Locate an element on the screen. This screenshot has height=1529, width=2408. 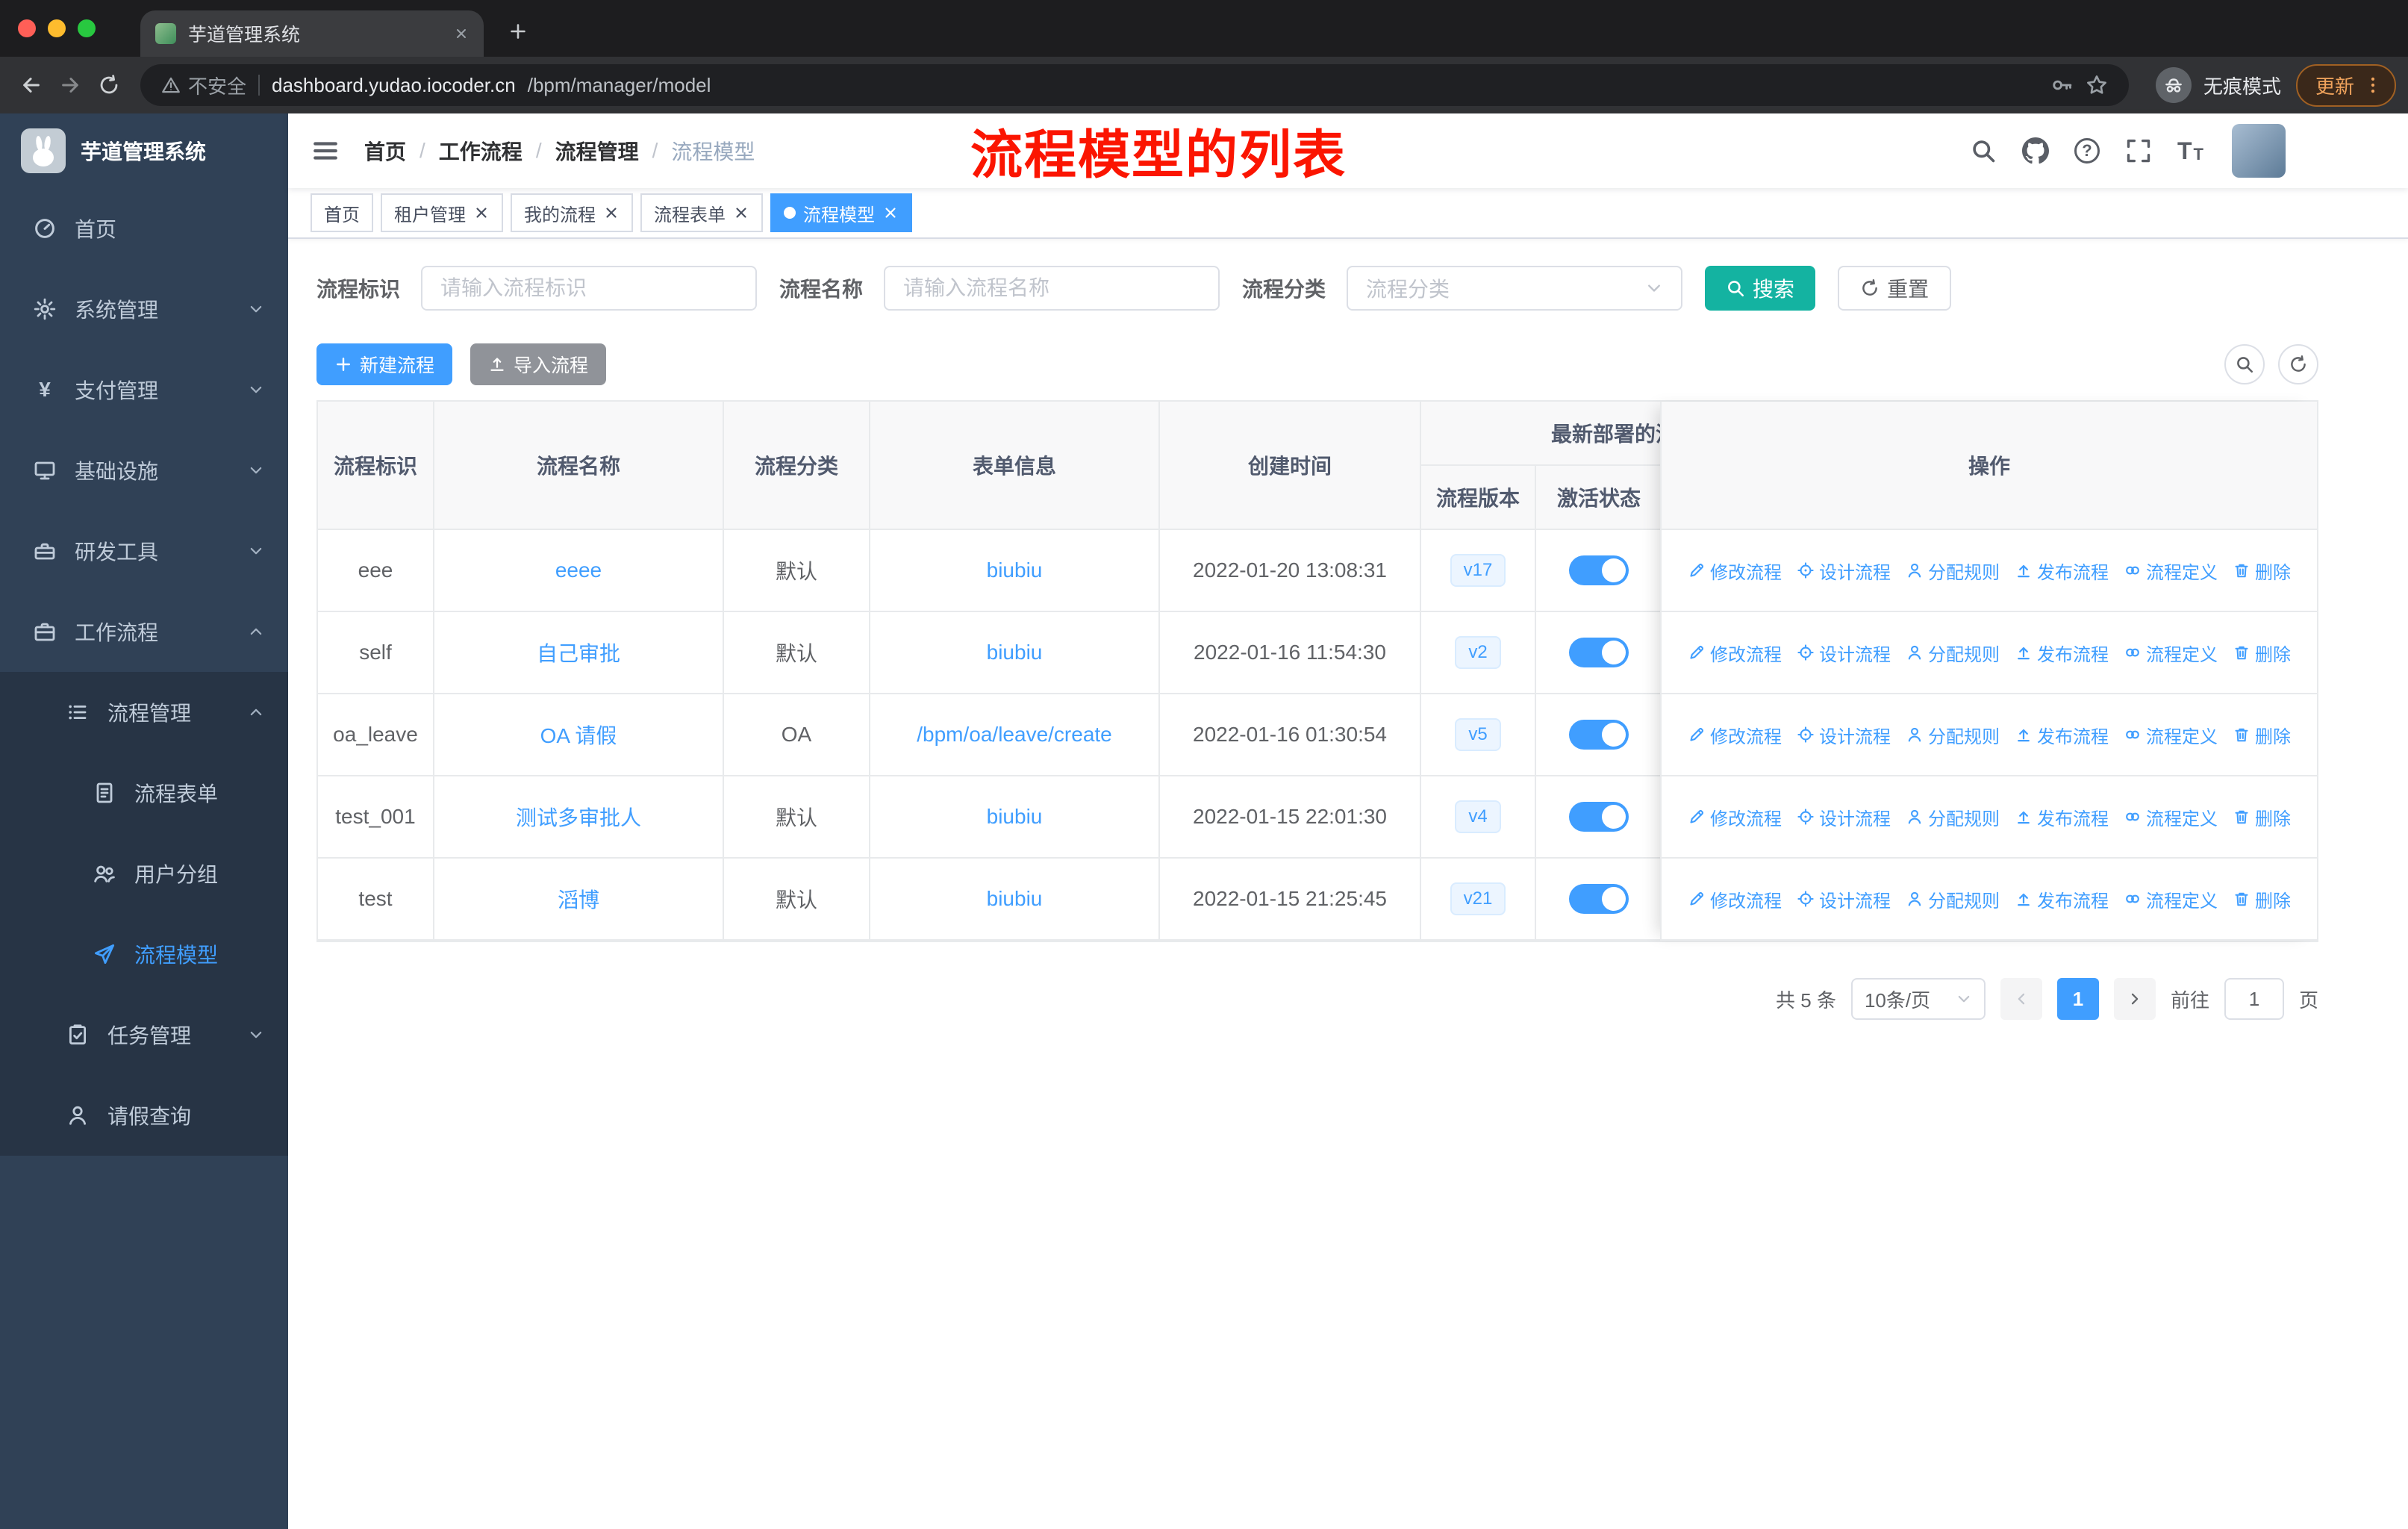
sidebar-item-task-mgmt: 任务管理 is located at coordinates (144, 1034).